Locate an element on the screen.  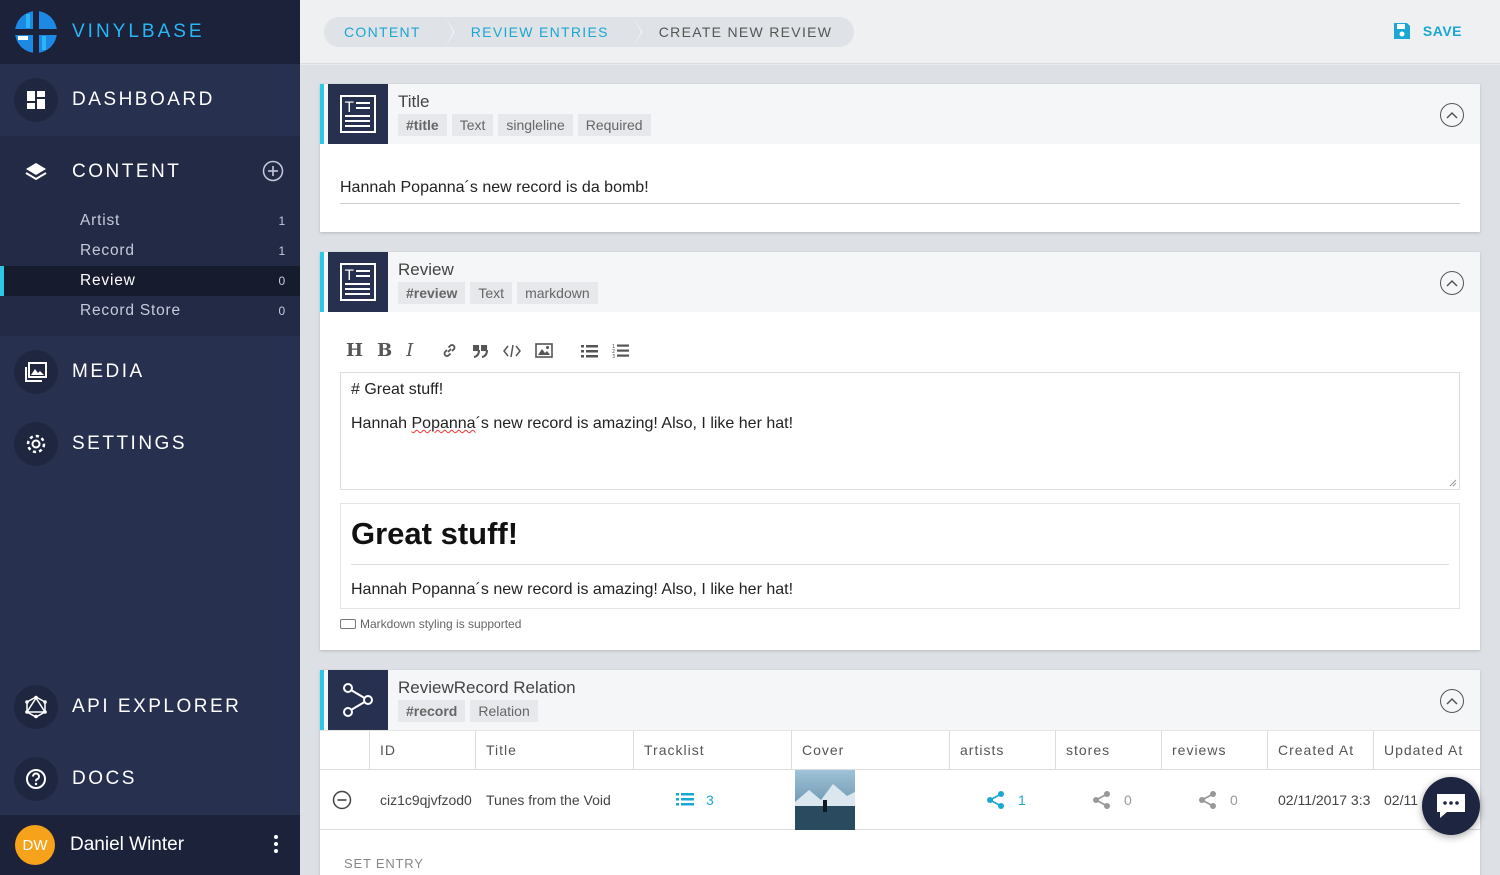
markdown-note: Markdown styling is supported is located at coordinates (430, 624).